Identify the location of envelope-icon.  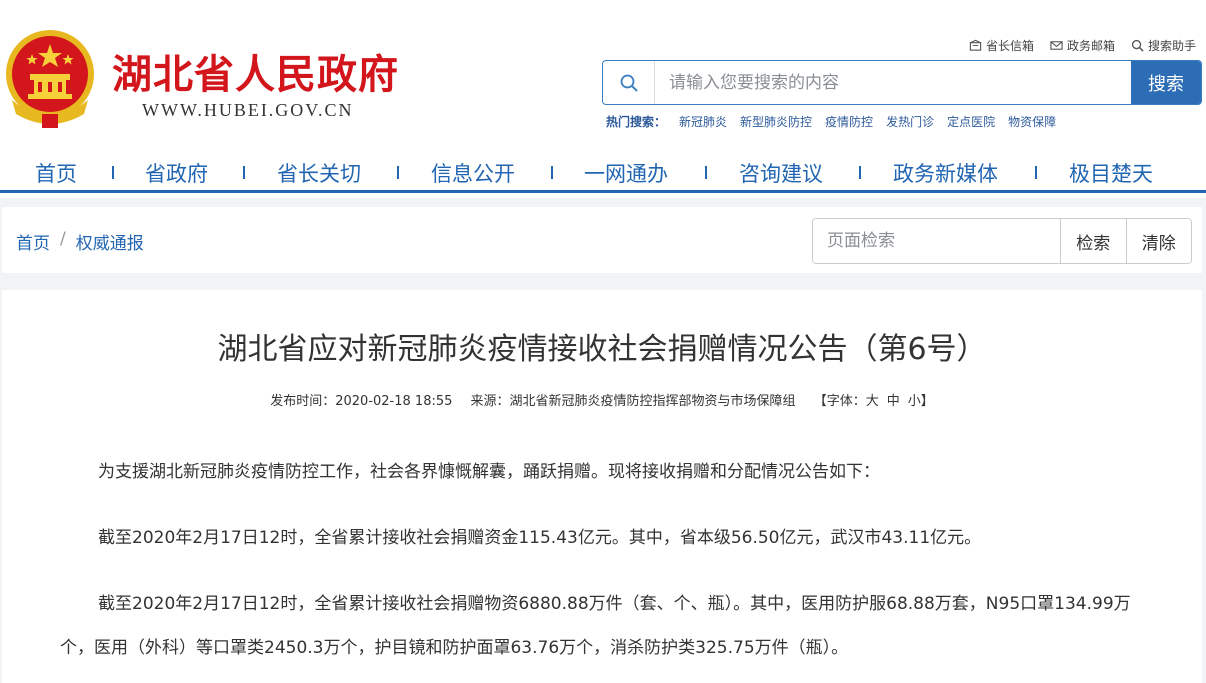
(1056, 45).